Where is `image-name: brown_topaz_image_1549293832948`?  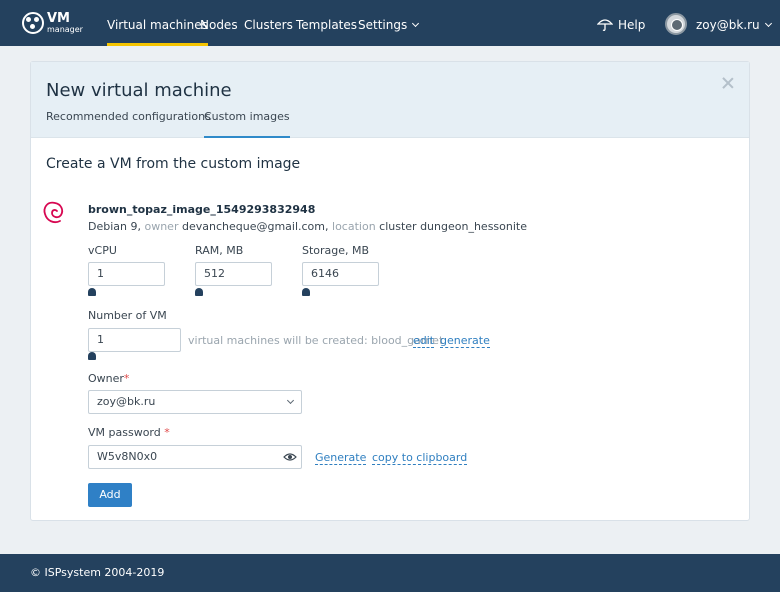
image-name: brown_topaz_image_1549293832948 is located at coordinates (202, 209).